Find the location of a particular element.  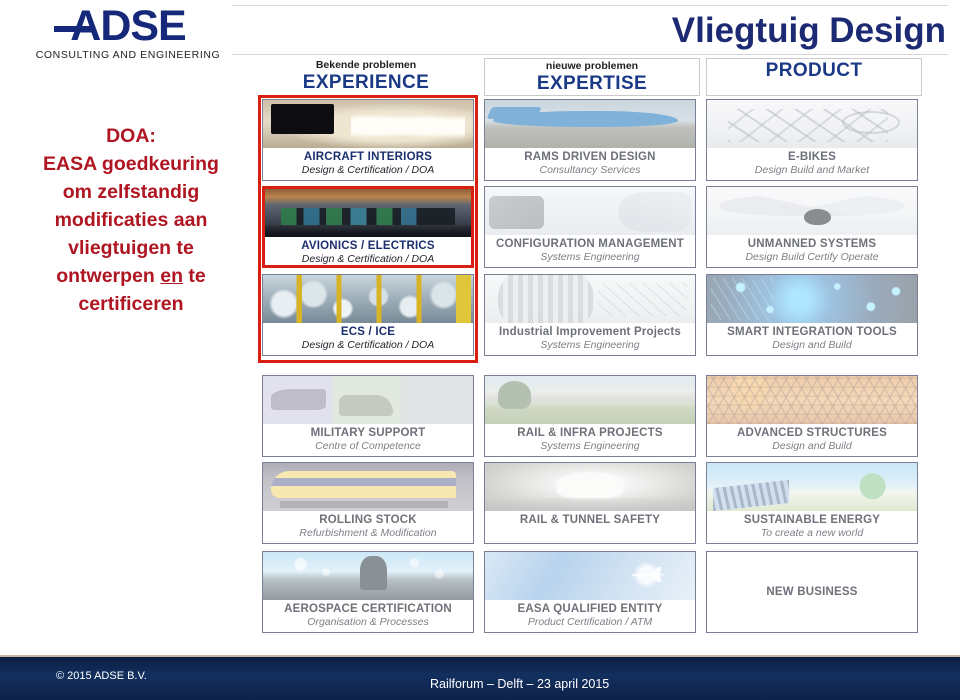

smart-image is located at coordinates (812, 299).